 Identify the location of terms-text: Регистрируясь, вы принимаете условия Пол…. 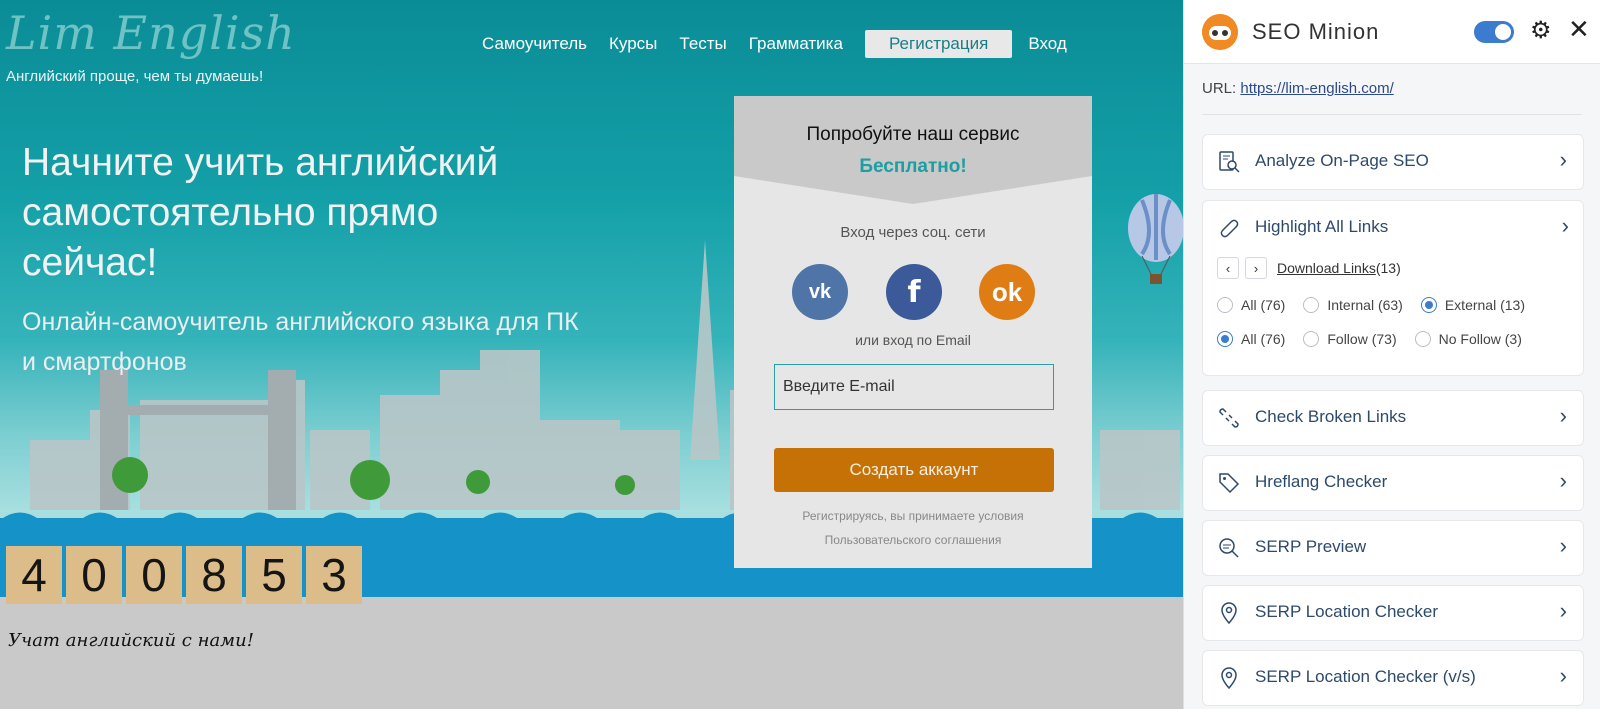
(913, 528).